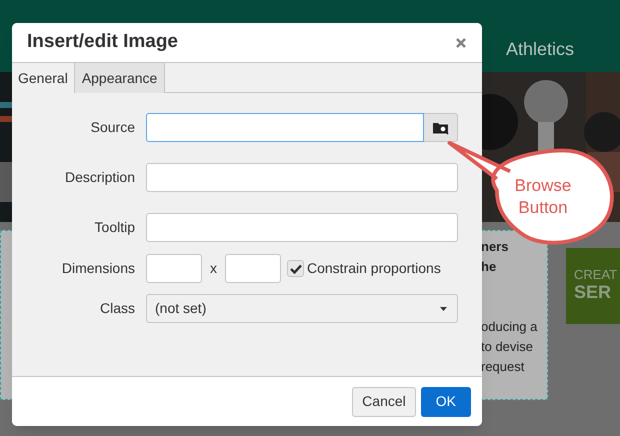  I want to click on field-label: Tooltip, so click(114, 227).